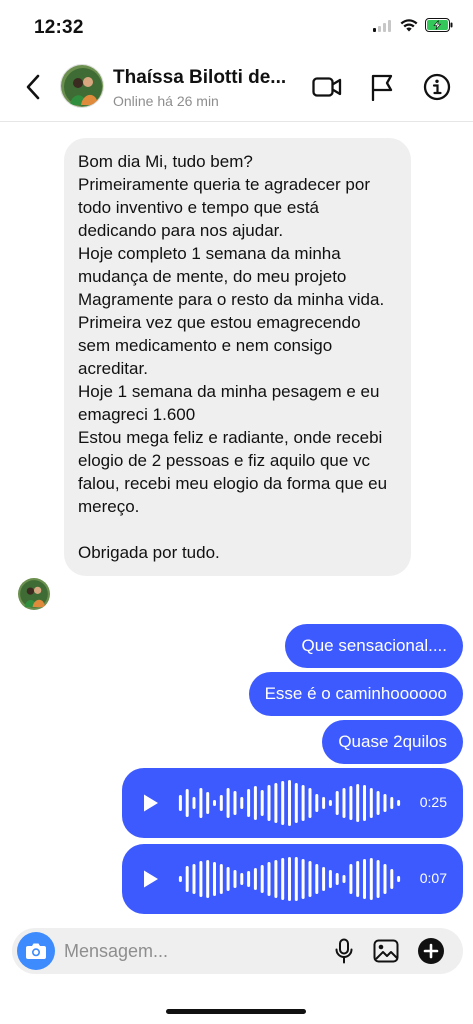 This screenshot has height=1024, width=473. I want to click on message-line: Bom dia Mi, tudo bem?, so click(165, 161).